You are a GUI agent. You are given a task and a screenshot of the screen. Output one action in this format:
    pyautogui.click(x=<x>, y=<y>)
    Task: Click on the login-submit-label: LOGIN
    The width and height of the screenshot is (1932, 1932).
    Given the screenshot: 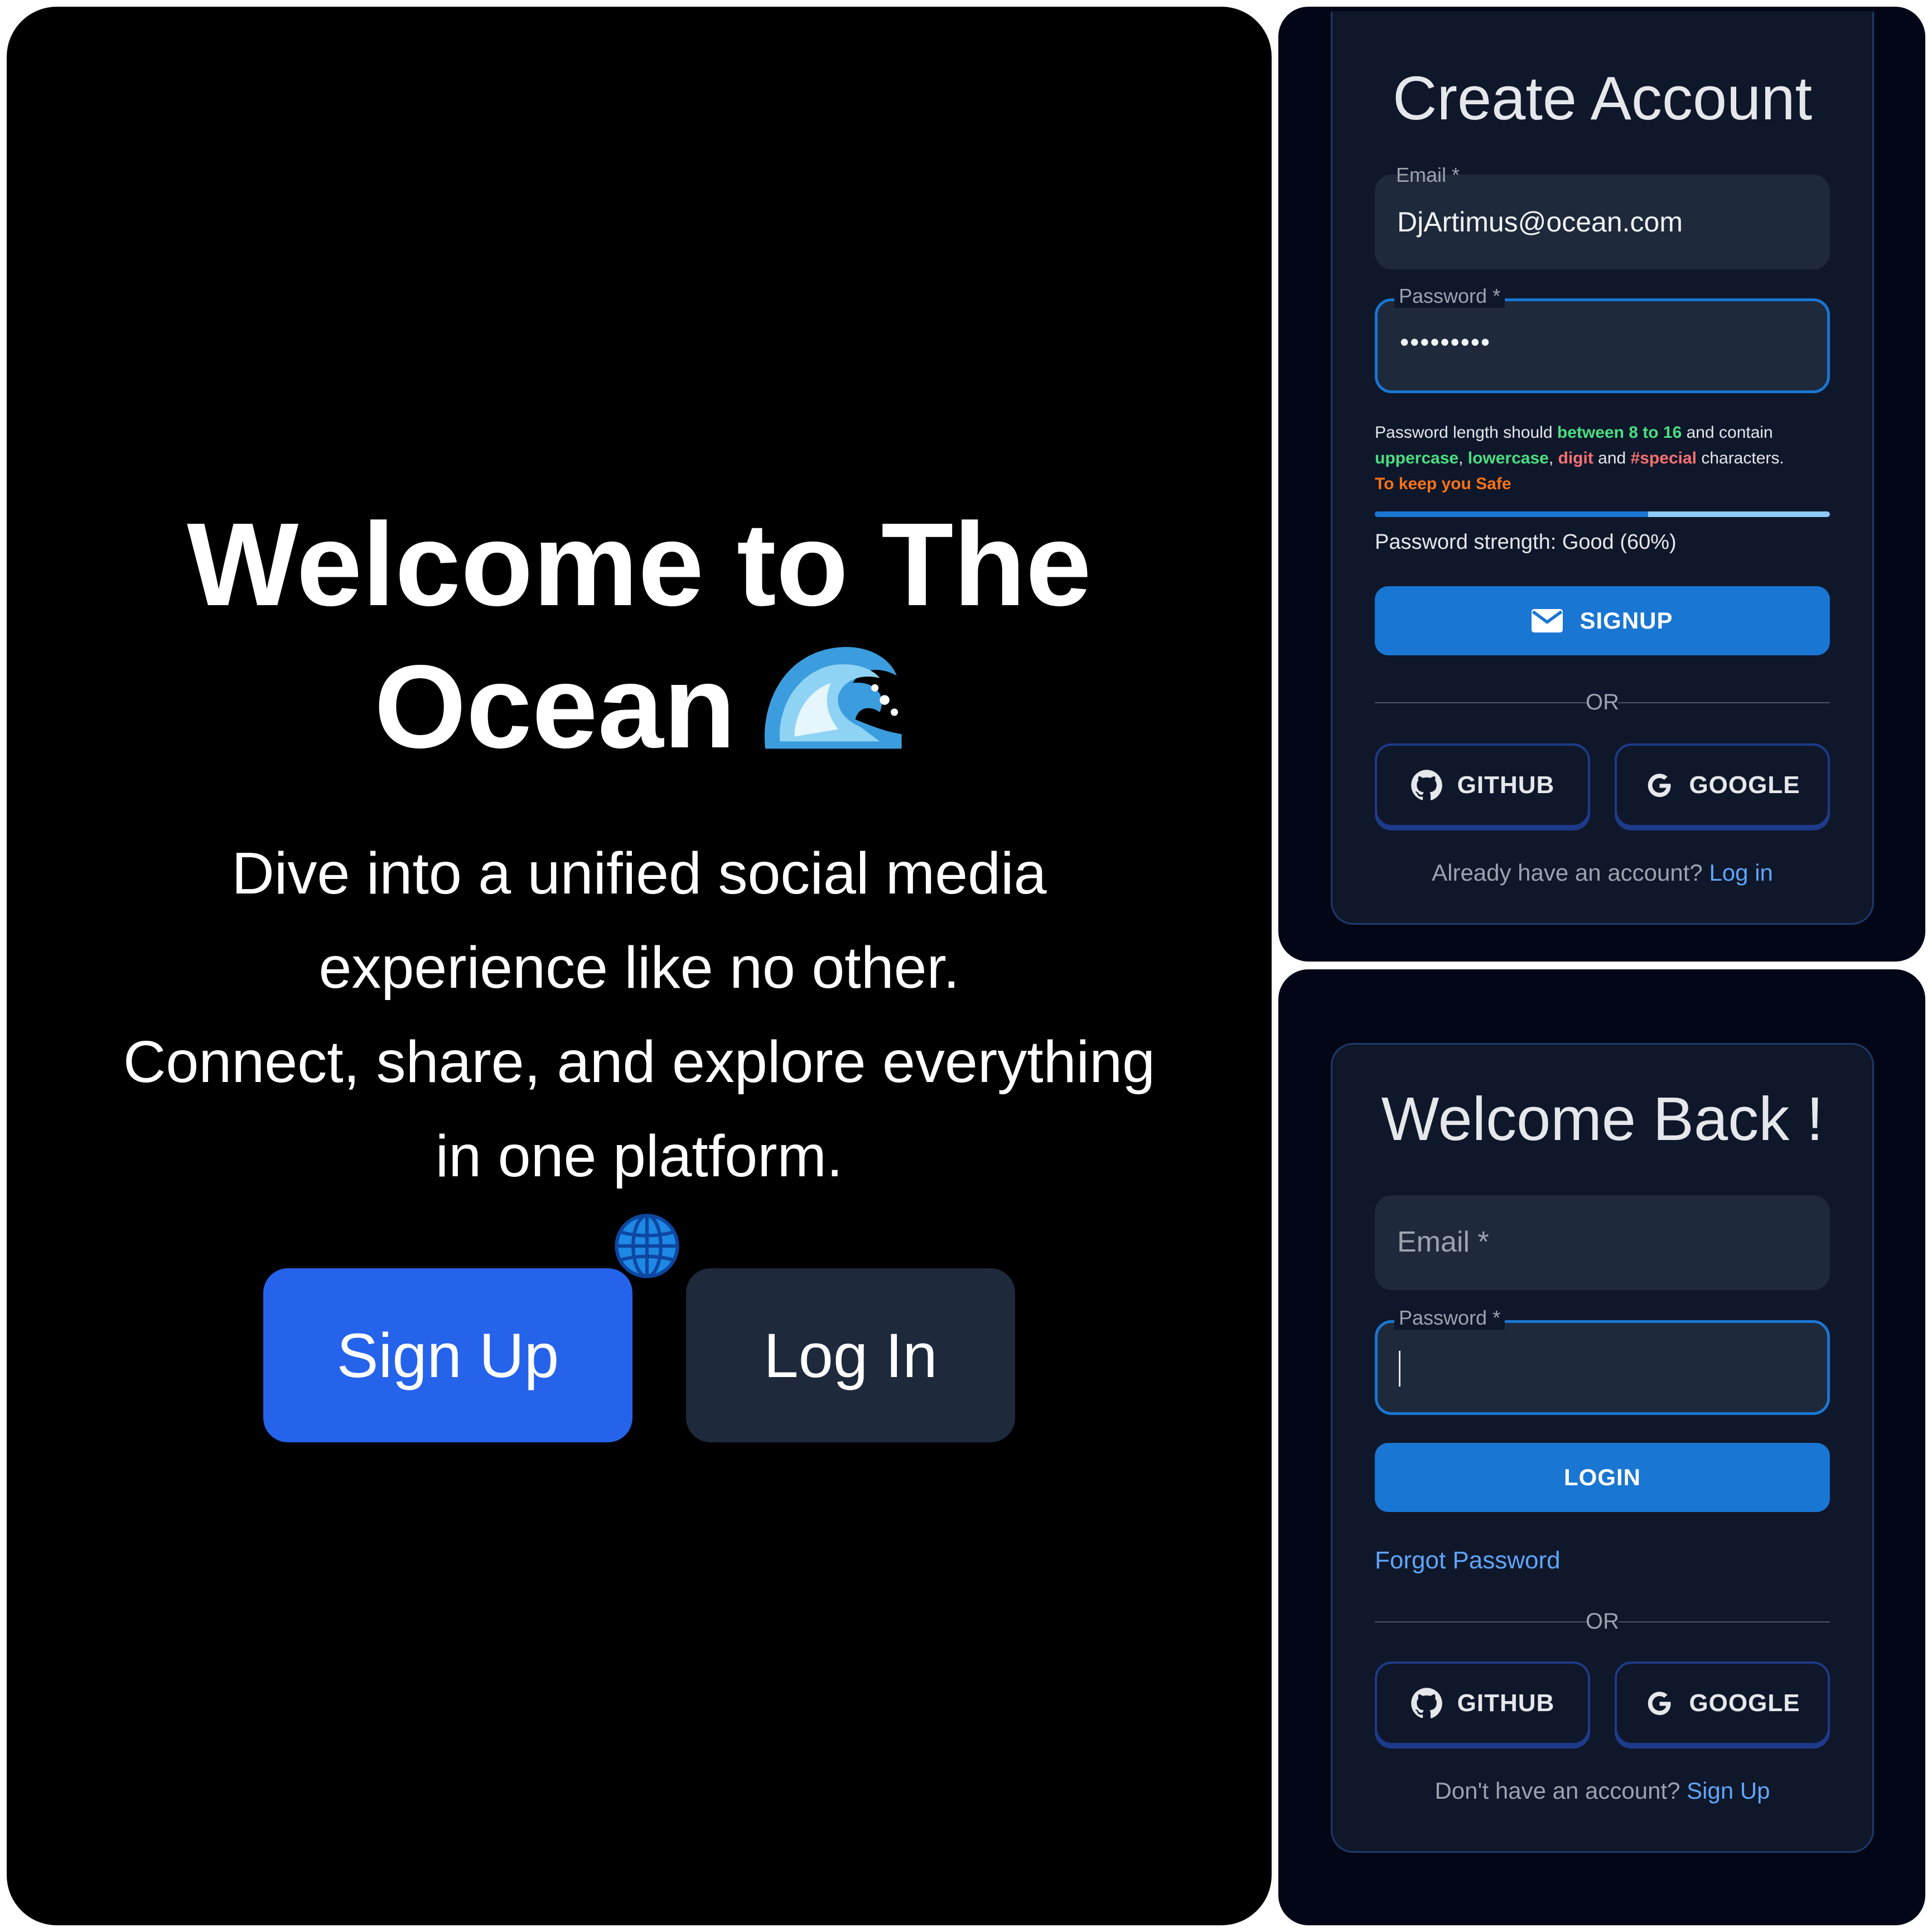 What is the action you would take?
    pyautogui.click(x=1602, y=1477)
    